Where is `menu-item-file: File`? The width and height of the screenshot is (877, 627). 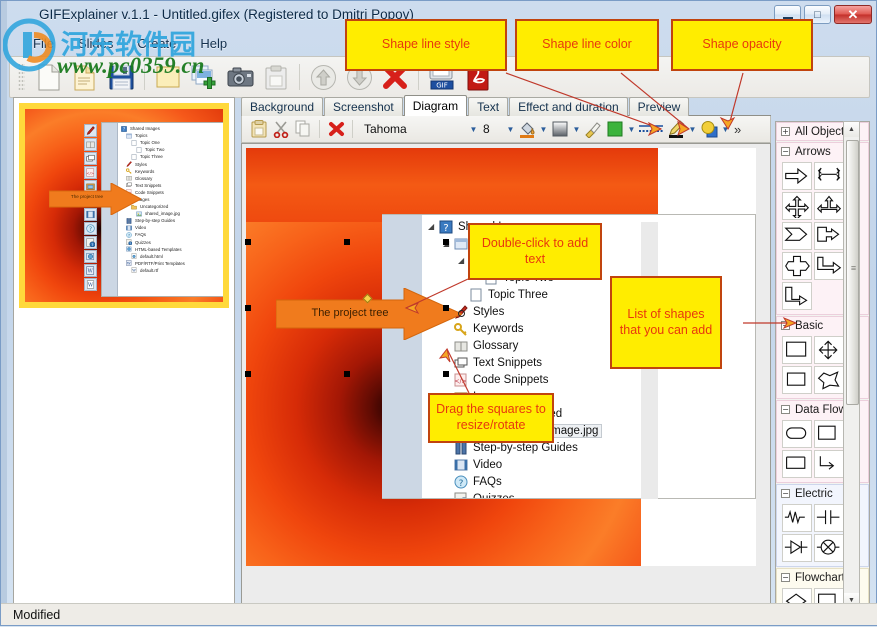
menu-item-file: File is located at coordinates (43, 43).